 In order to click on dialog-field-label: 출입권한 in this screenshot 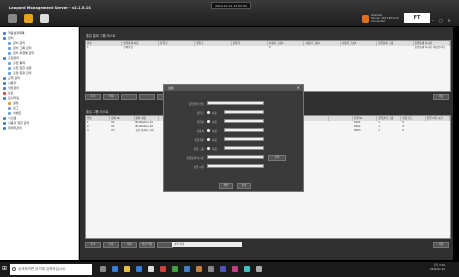, I will do `click(199, 140)`.